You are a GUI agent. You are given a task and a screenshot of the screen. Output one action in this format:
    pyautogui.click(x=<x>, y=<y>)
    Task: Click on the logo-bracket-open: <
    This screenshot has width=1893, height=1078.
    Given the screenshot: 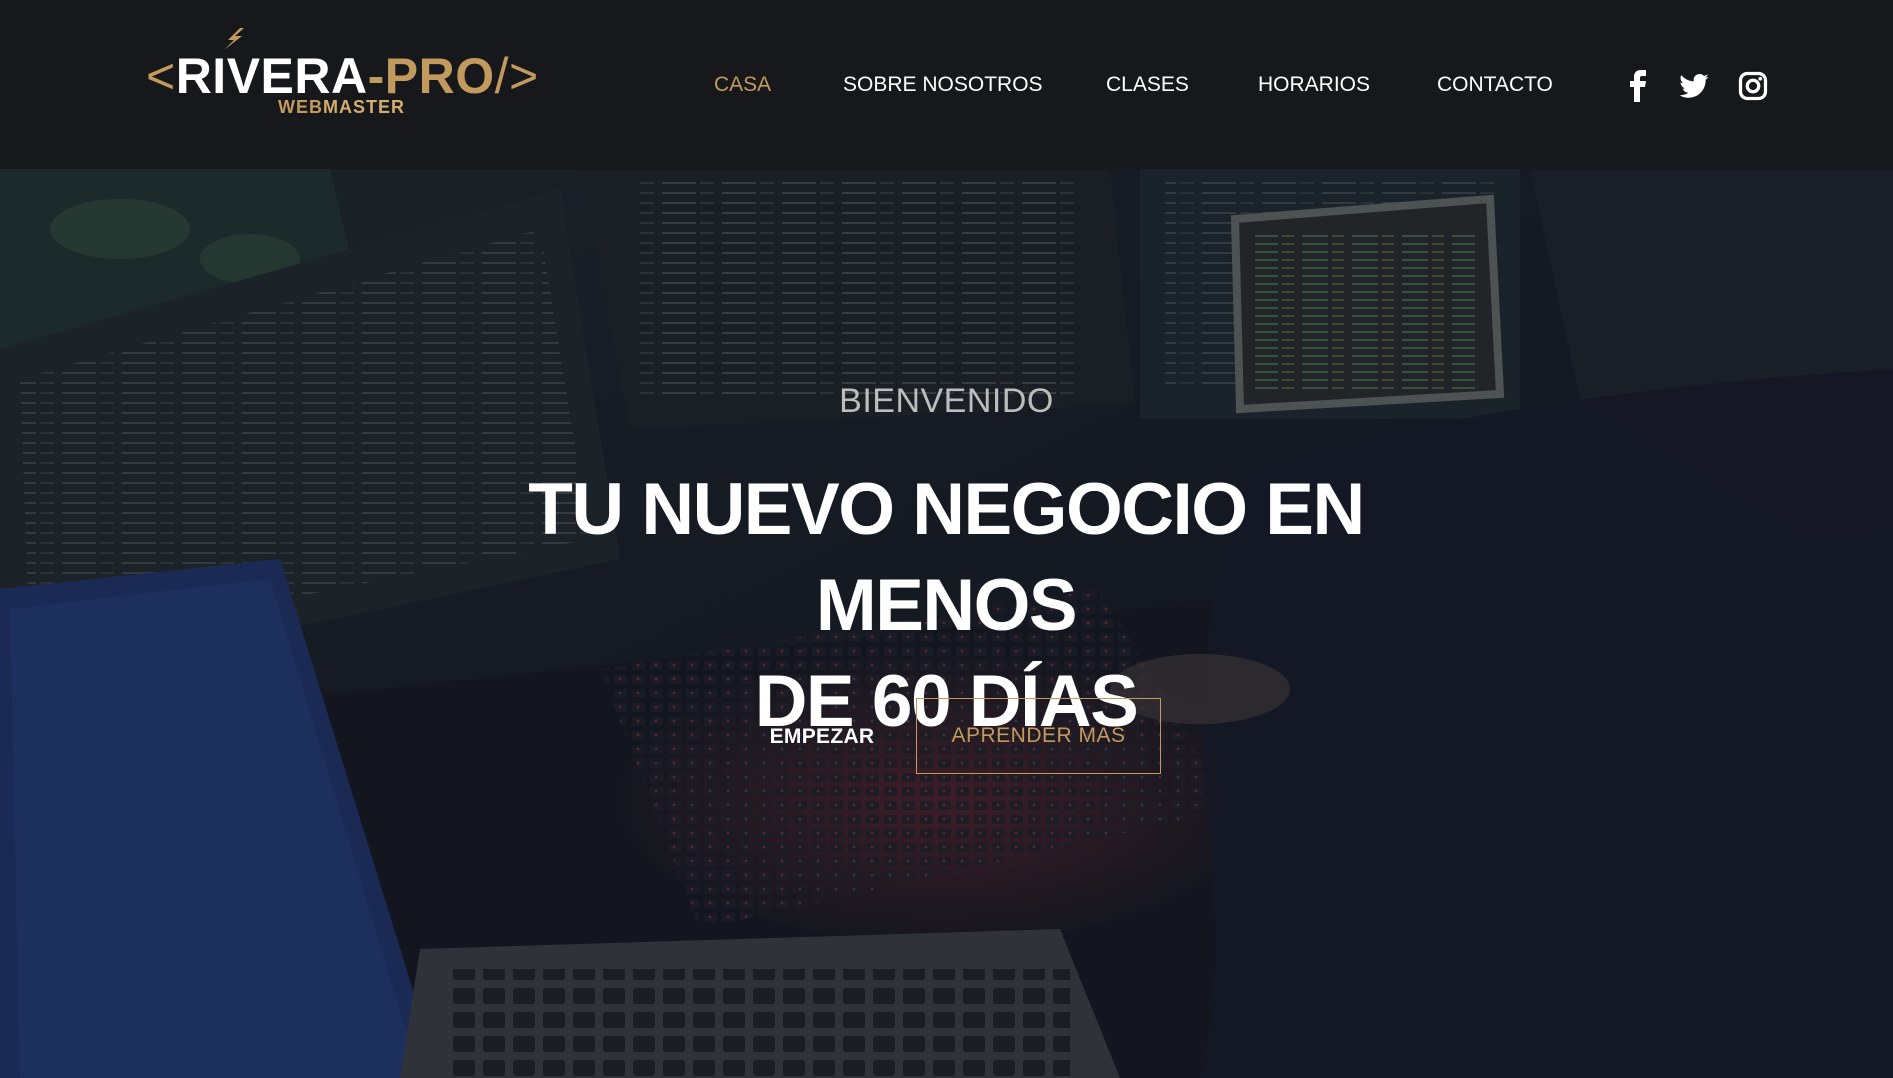 What is the action you would take?
    pyautogui.click(x=161, y=76)
    